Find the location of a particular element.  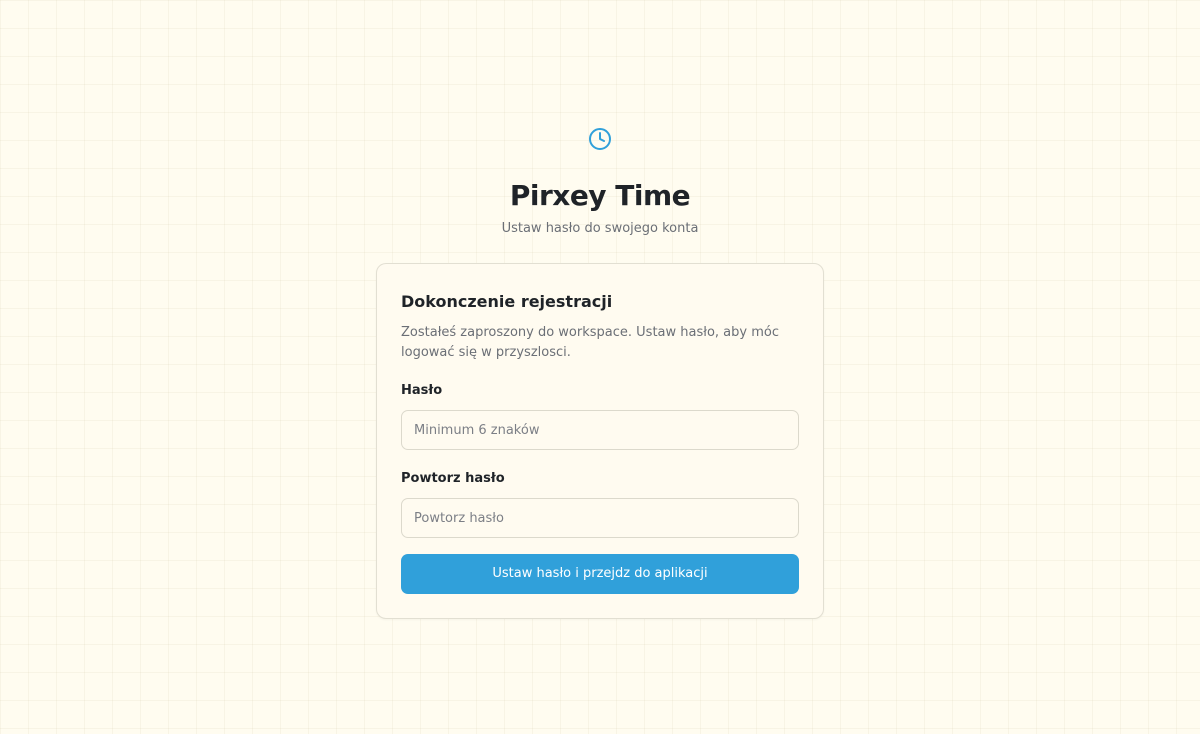

password-label: Hasło is located at coordinates (422, 390).